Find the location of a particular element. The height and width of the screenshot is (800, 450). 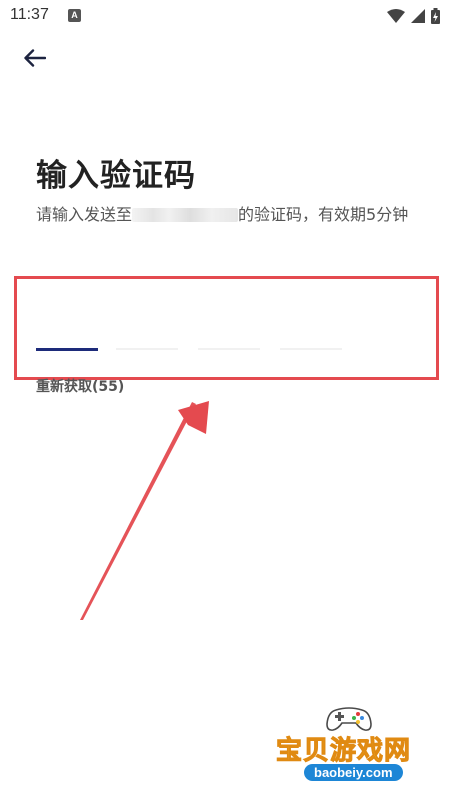

status-bar: 11:37 A is located at coordinates (225, 16).